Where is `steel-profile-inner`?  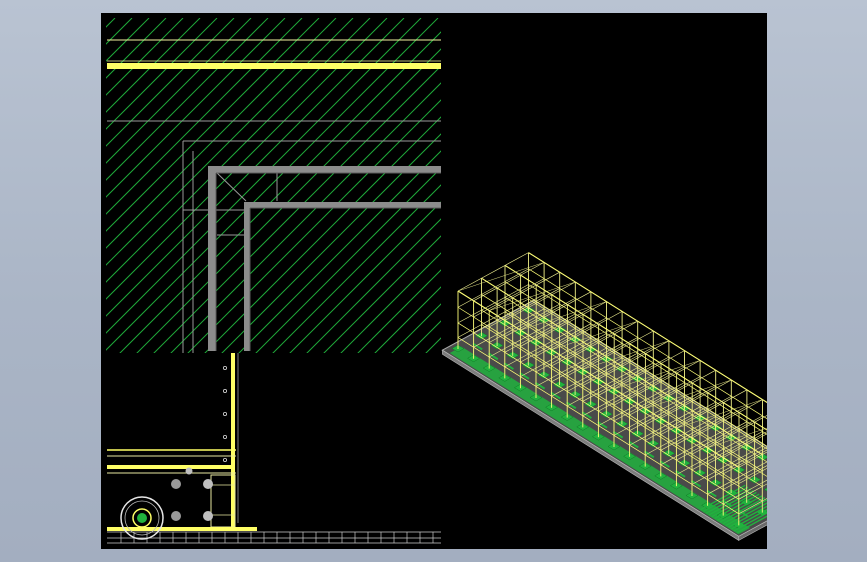 steel-profile-inner is located at coordinates (342, 276).